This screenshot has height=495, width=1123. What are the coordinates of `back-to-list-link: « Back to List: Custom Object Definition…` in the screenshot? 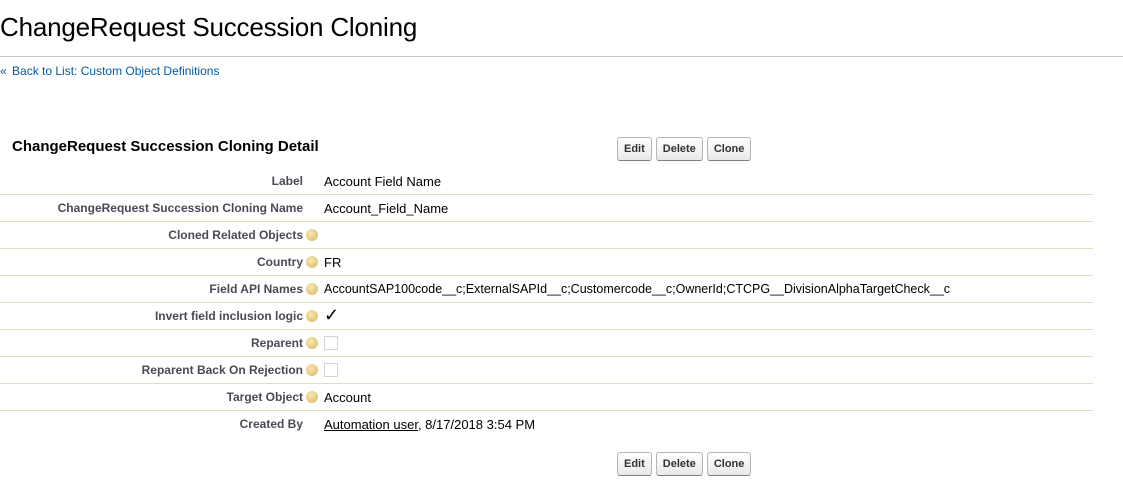 It's located at (109, 71).